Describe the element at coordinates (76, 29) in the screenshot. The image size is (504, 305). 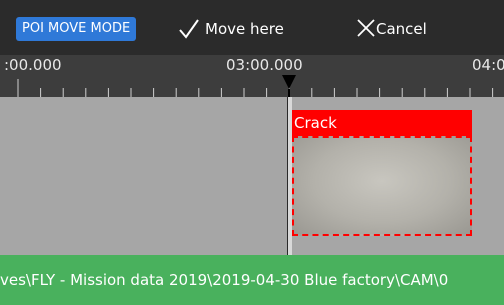
I see `poi-move-mode-badge: POI MOVE MODE` at that location.